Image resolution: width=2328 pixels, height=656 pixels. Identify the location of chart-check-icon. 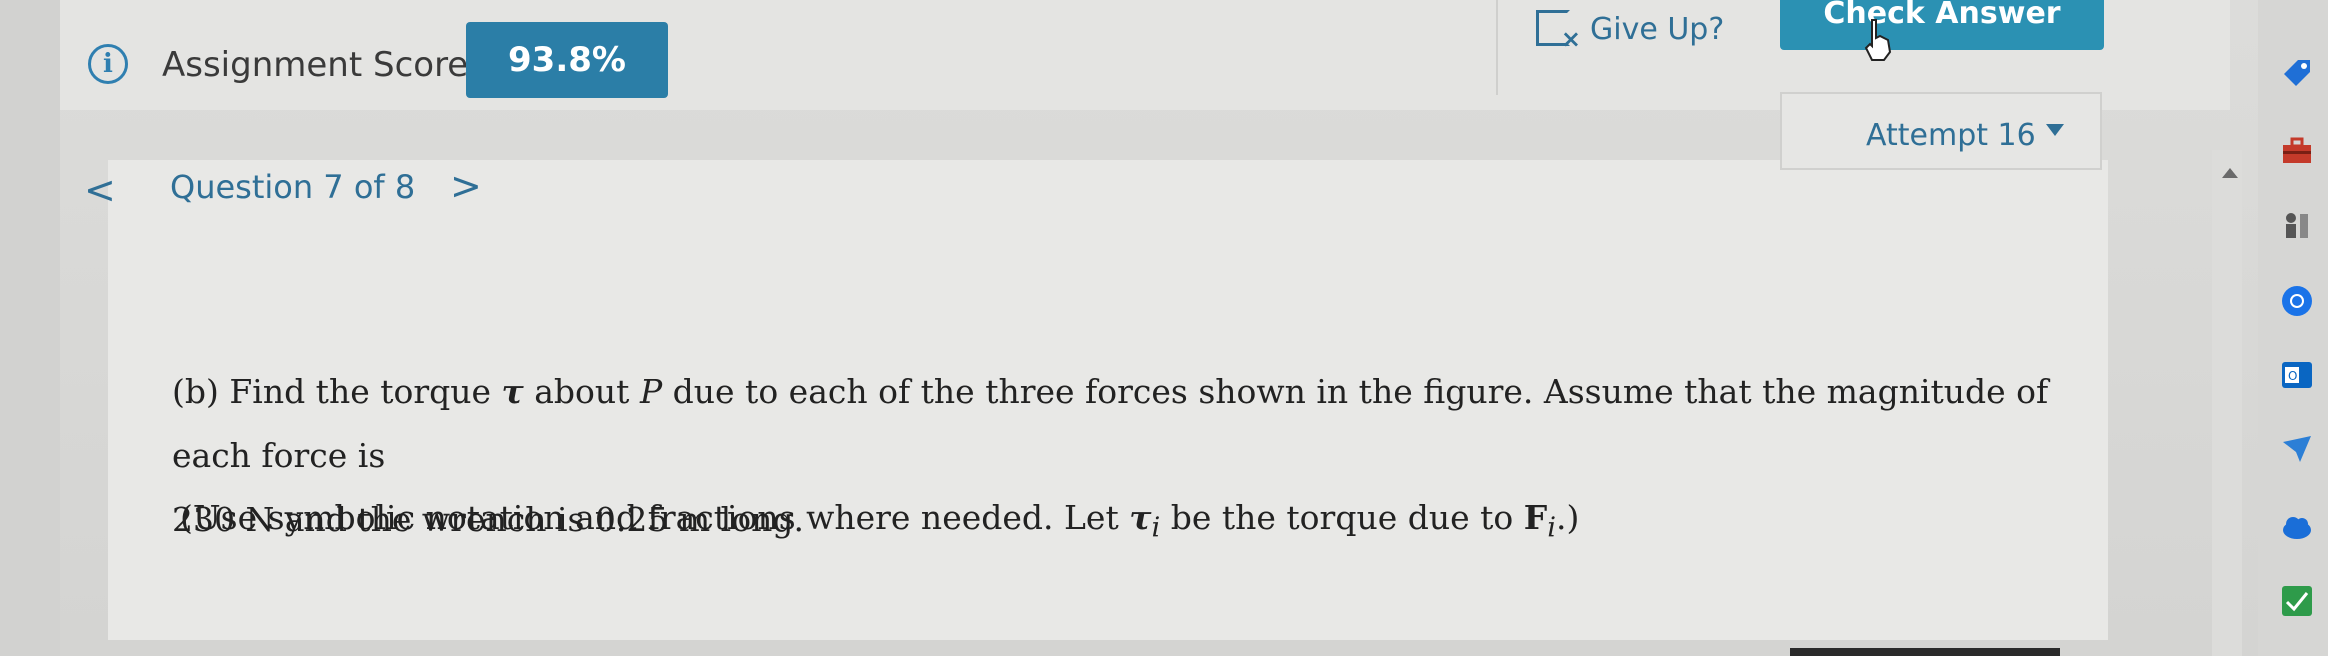
(2297, 601).